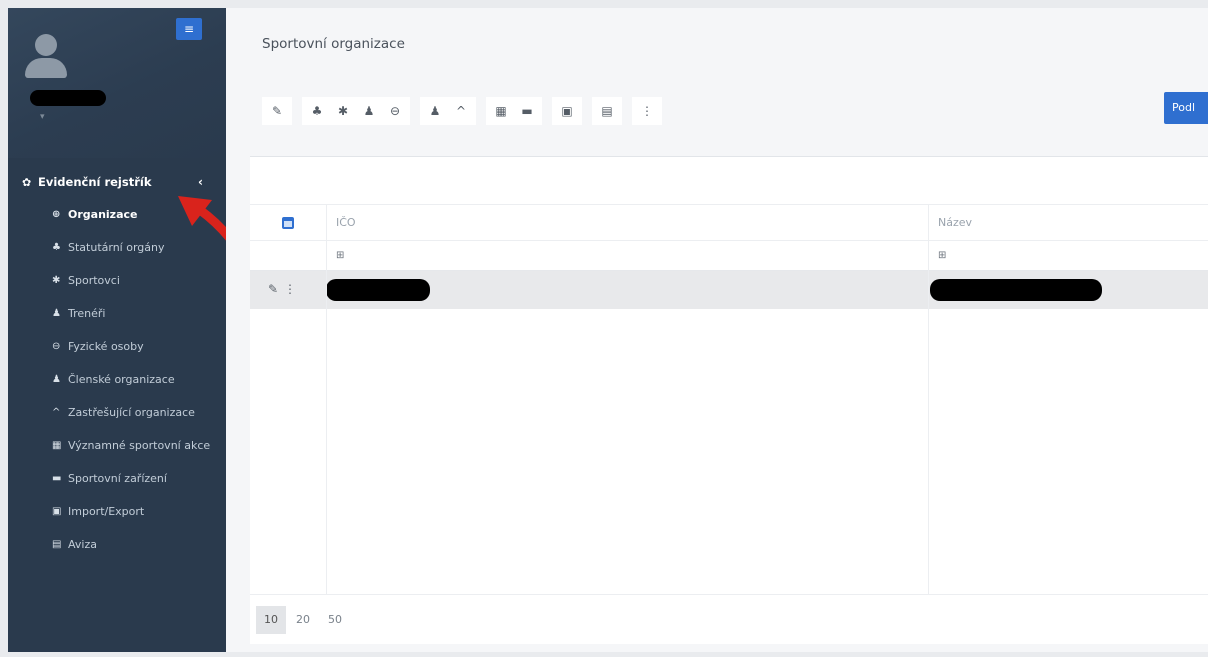 The height and width of the screenshot is (657, 1208). I want to click on column-chooser-icon, so click(288, 223).